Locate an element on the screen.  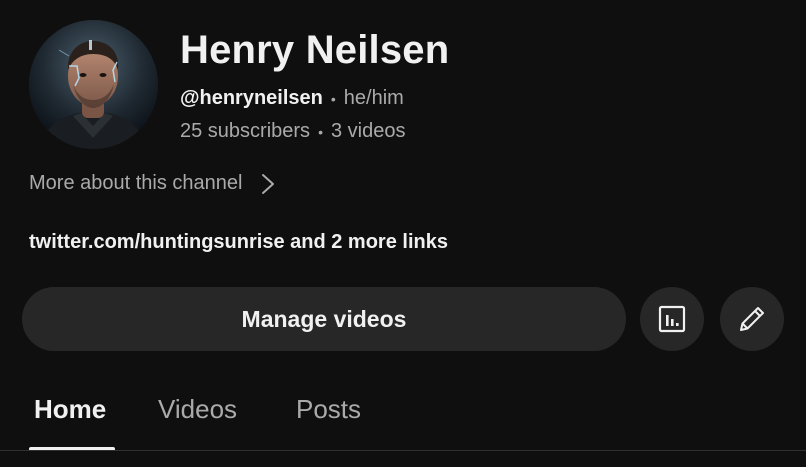
stats-line: 25 subscribers • 3 videos is located at coordinates (292, 131).